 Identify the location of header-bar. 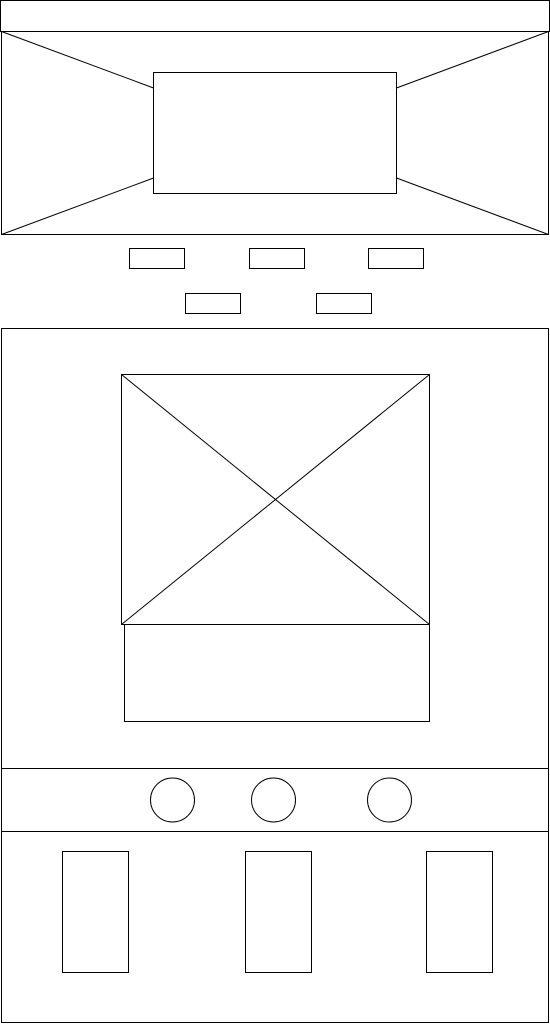
(275, 16).